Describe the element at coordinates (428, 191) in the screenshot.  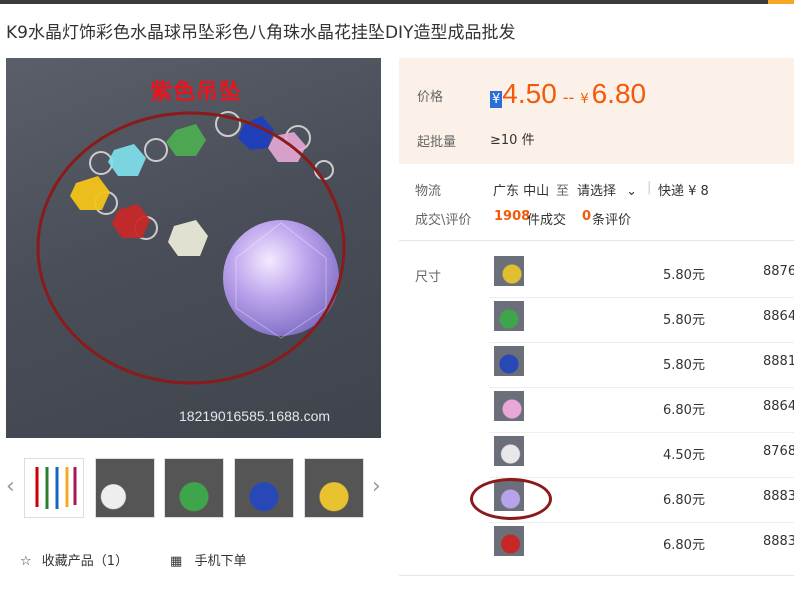
I see `logistics-label: 物流` at that location.